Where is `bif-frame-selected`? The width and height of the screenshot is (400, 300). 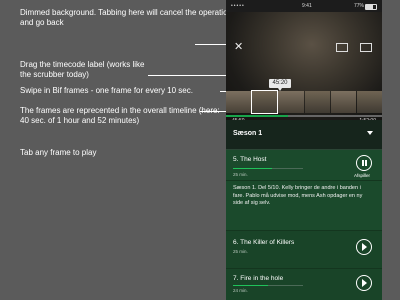
bif-frame-selected is located at coordinates (265, 102).